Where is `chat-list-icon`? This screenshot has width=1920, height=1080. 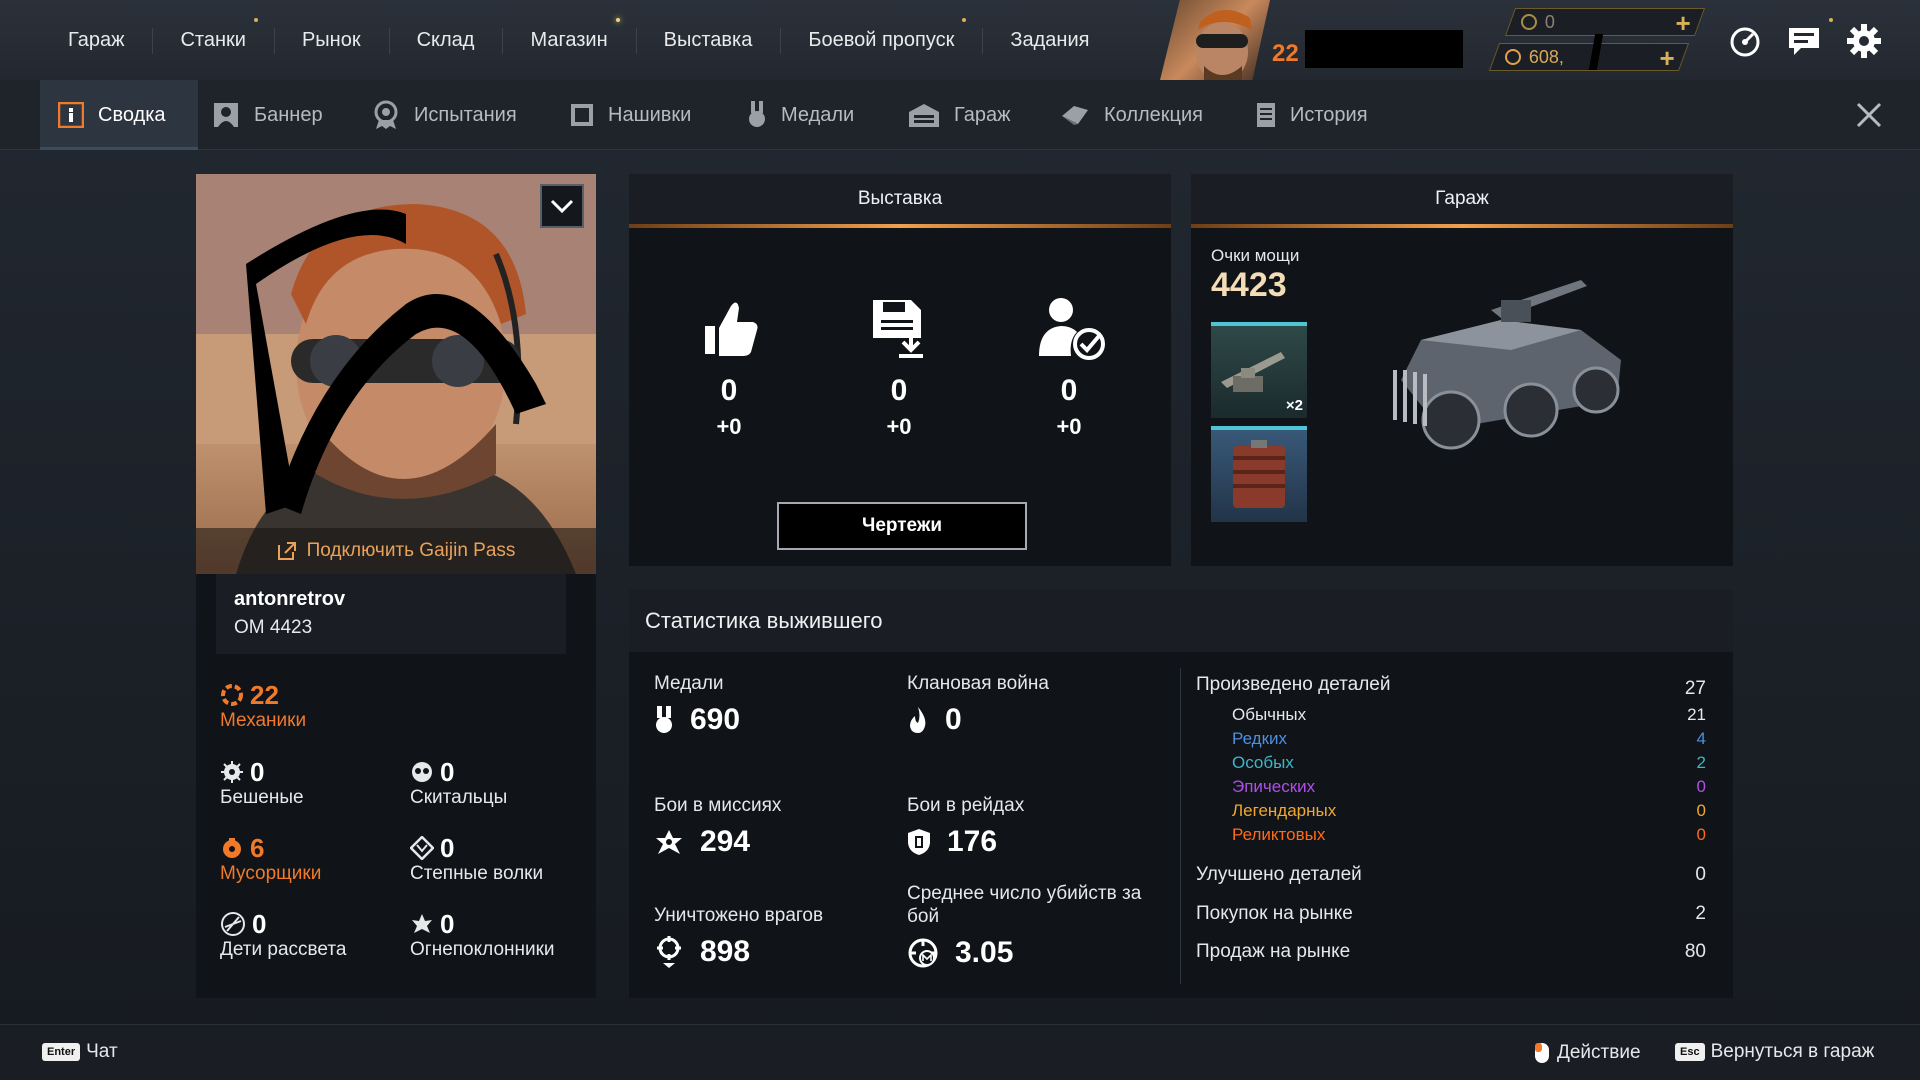 chat-list-icon is located at coordinates (1804, 41).